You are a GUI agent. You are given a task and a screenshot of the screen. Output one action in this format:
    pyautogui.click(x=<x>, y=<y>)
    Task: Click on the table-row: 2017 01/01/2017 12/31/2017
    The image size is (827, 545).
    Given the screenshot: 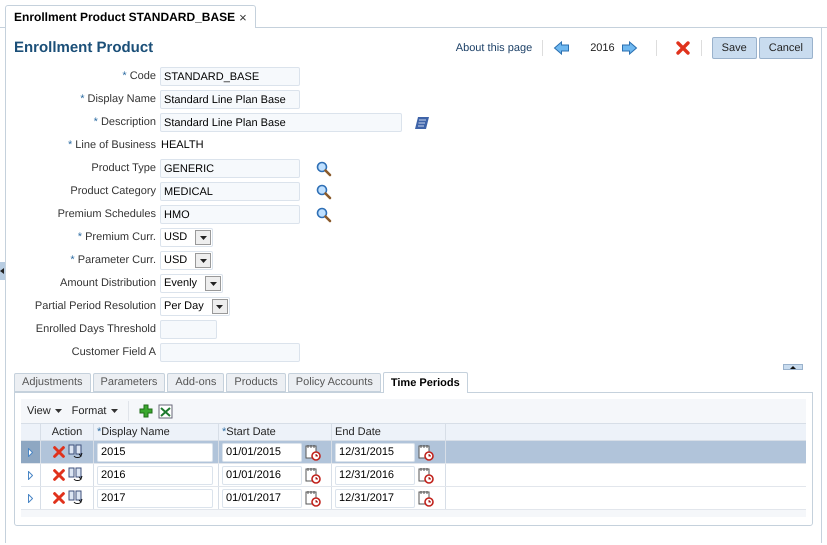 What is the action you would take?
    pyautogui.click(x=413, y=498)
    